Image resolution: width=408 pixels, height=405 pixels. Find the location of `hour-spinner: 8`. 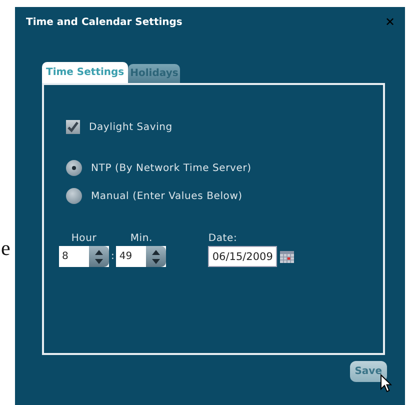

hour-spinner: 8 is located at coordinates (84, 256).